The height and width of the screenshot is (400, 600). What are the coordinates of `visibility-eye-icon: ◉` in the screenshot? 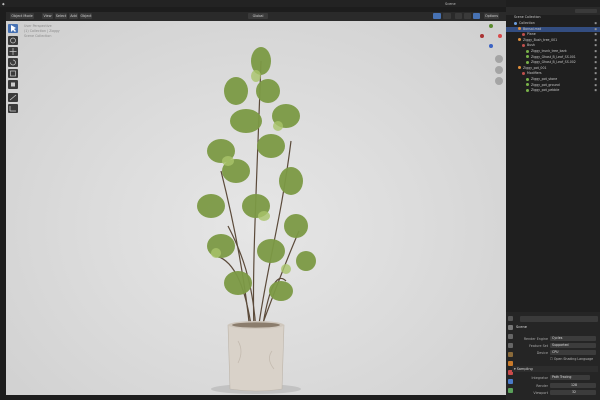 It's located at (595, 91).